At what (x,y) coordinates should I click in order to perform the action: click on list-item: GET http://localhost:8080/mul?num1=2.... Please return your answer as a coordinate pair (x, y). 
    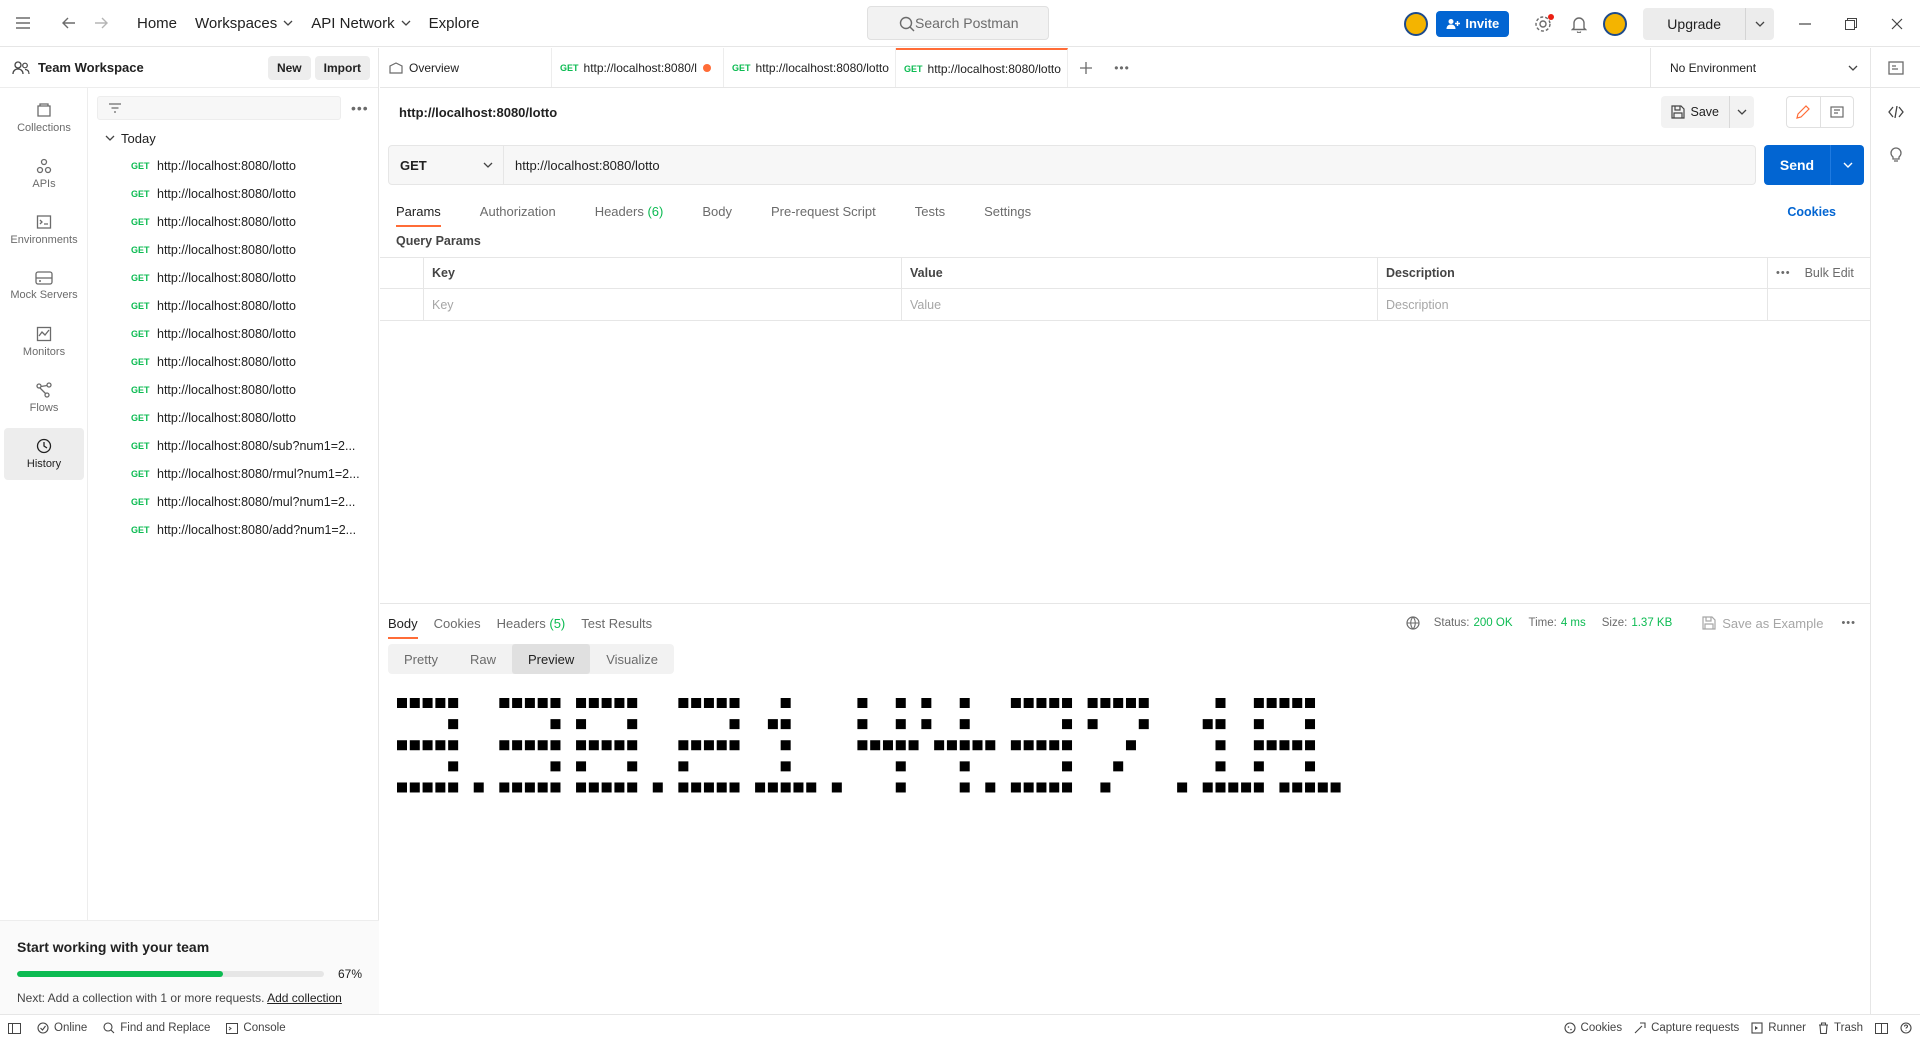
    Looking at the image, I should click on (234, 502).